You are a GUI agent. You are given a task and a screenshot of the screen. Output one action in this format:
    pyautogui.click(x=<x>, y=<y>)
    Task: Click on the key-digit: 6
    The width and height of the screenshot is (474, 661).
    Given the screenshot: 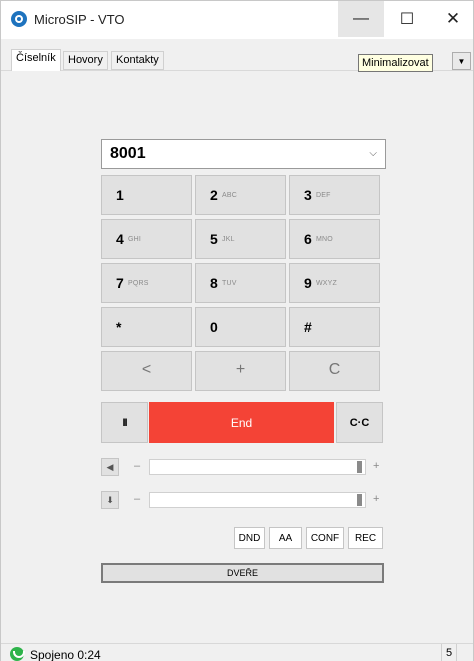 What is the action you would take?
    pyautogui.click(x=308, y=239)
    